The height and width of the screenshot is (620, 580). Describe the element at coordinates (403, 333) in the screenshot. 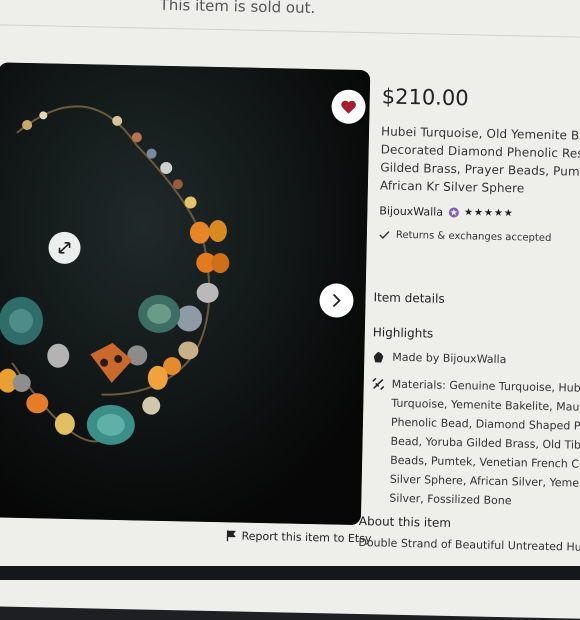

I see `highlights-heading: Highlights` at that location.